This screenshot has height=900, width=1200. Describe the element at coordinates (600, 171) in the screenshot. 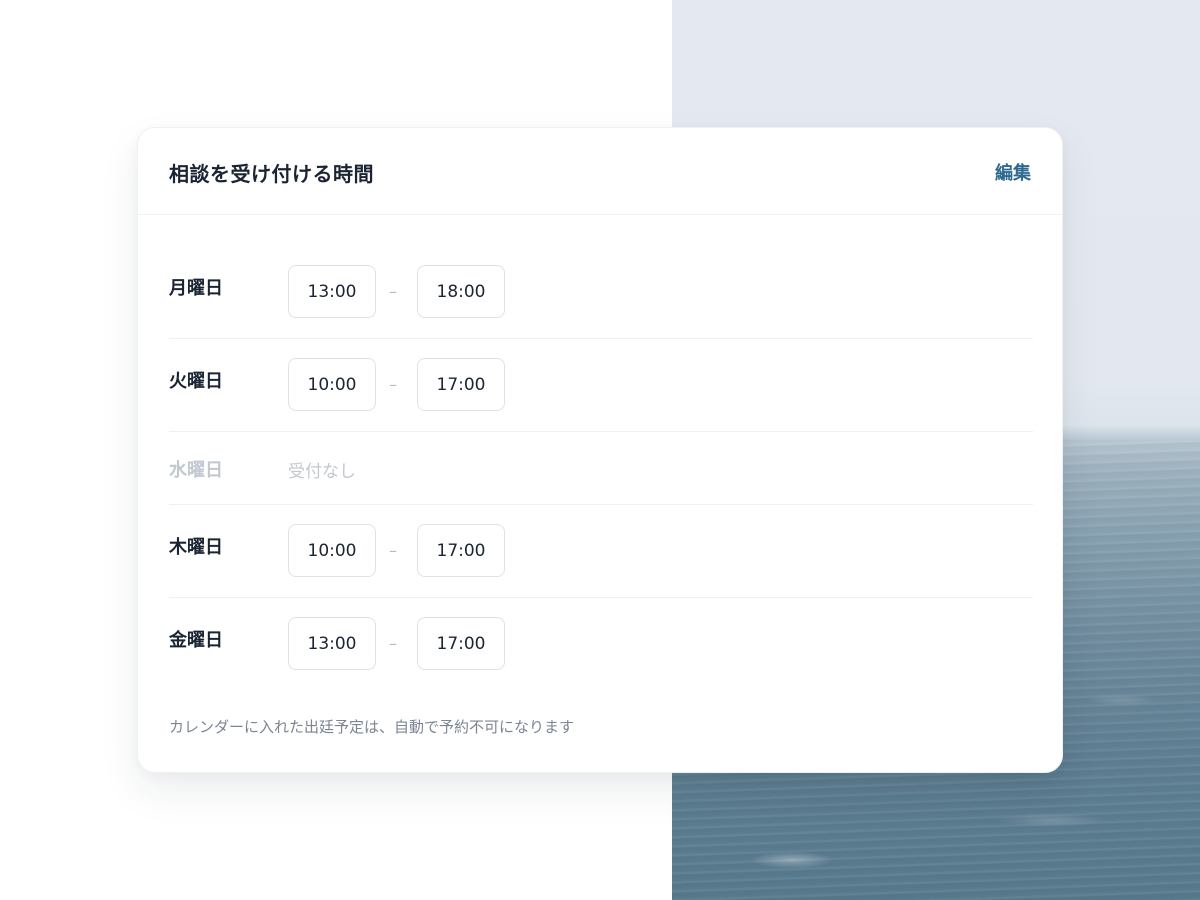

I see `card-header: 相談を受け付ける時間 編集` at that location.